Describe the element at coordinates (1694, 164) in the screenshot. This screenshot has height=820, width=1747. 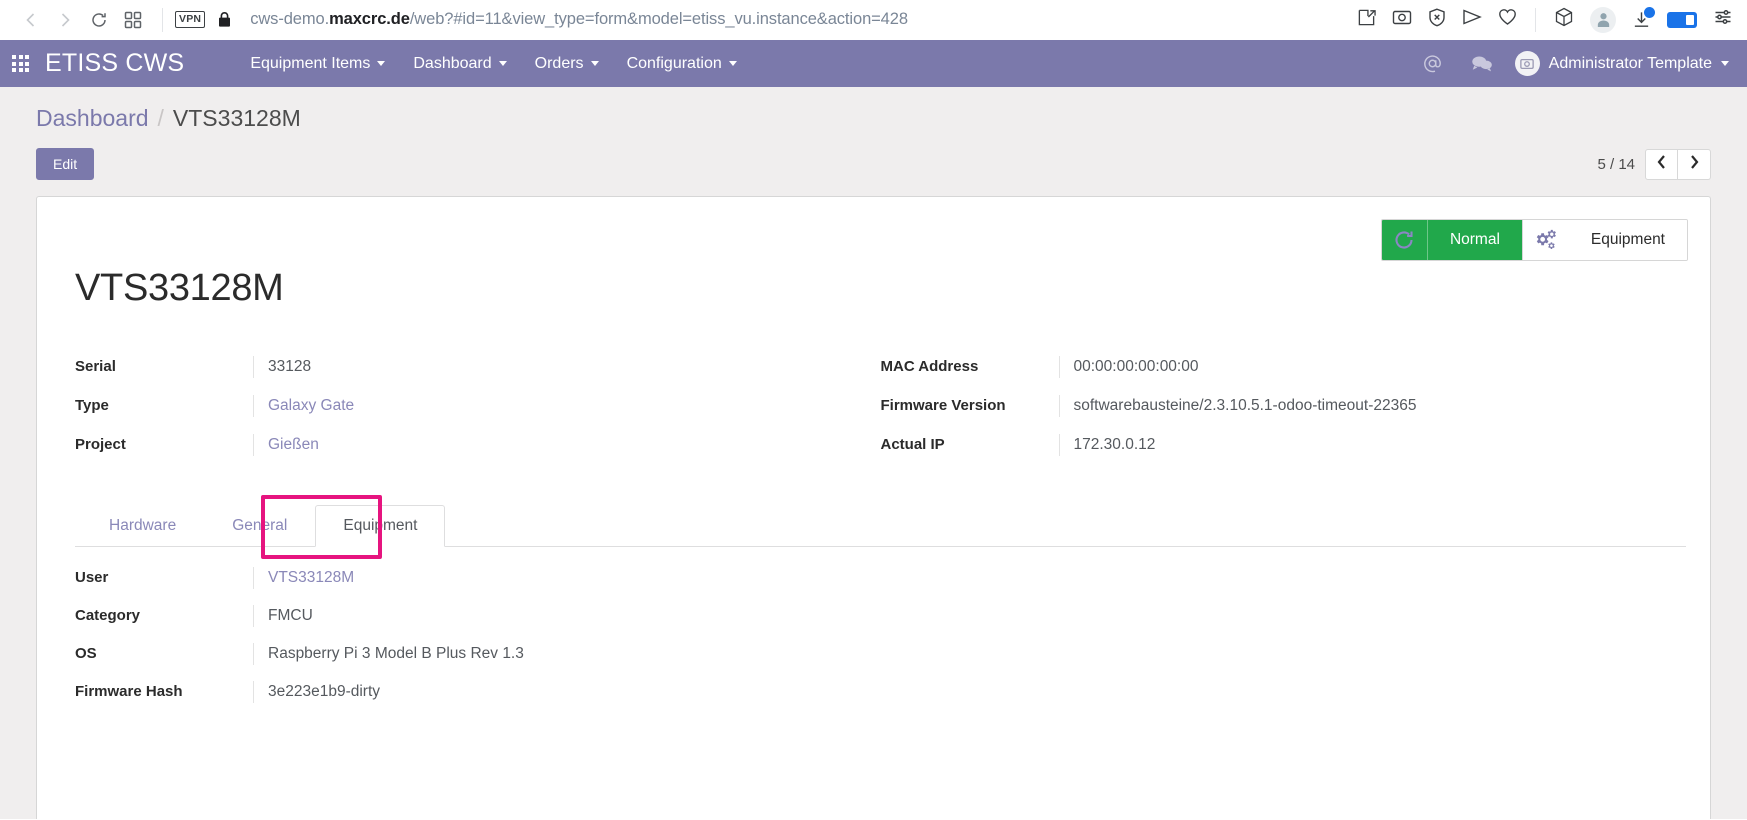
I see `pager-next-button` at that location.